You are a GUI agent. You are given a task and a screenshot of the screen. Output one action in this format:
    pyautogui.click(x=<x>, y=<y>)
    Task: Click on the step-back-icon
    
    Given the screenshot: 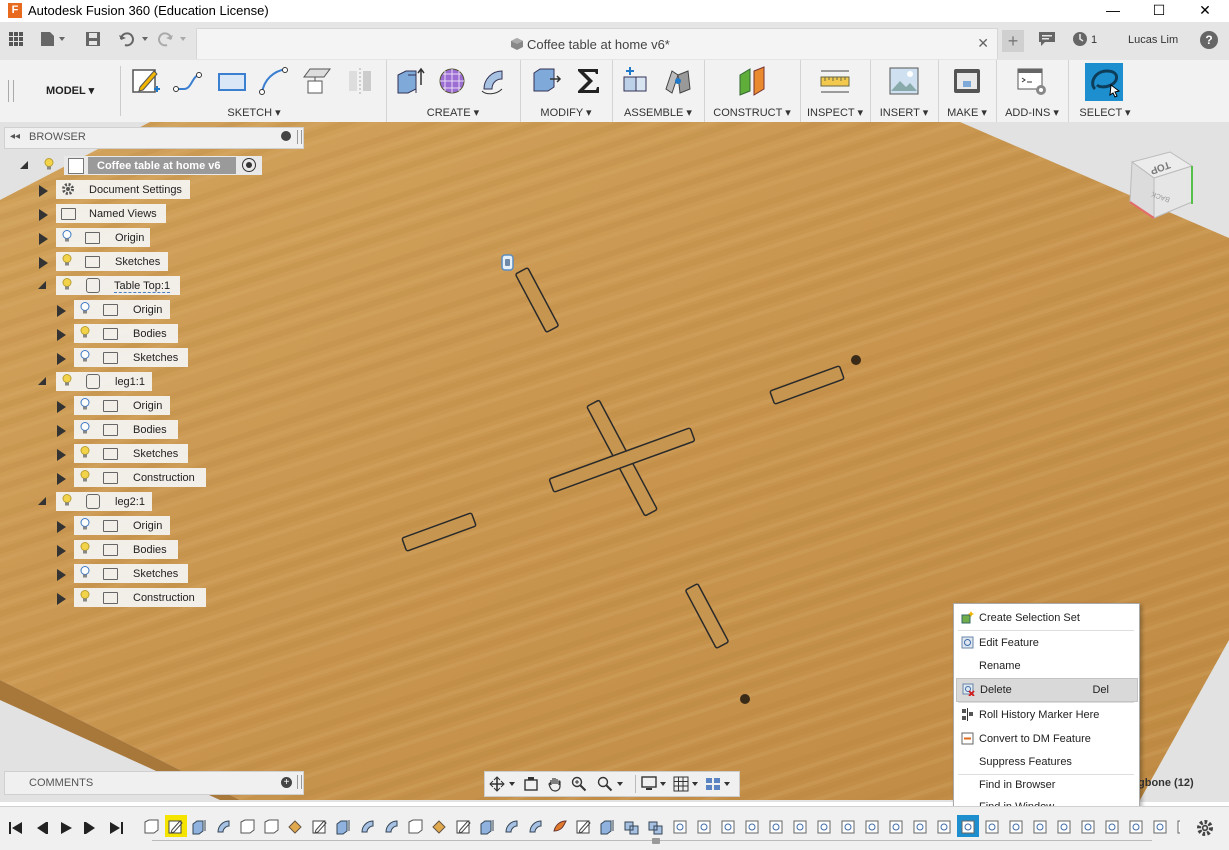 What is the action you would take?
    pyautogui.click(x=42, y=828)
    